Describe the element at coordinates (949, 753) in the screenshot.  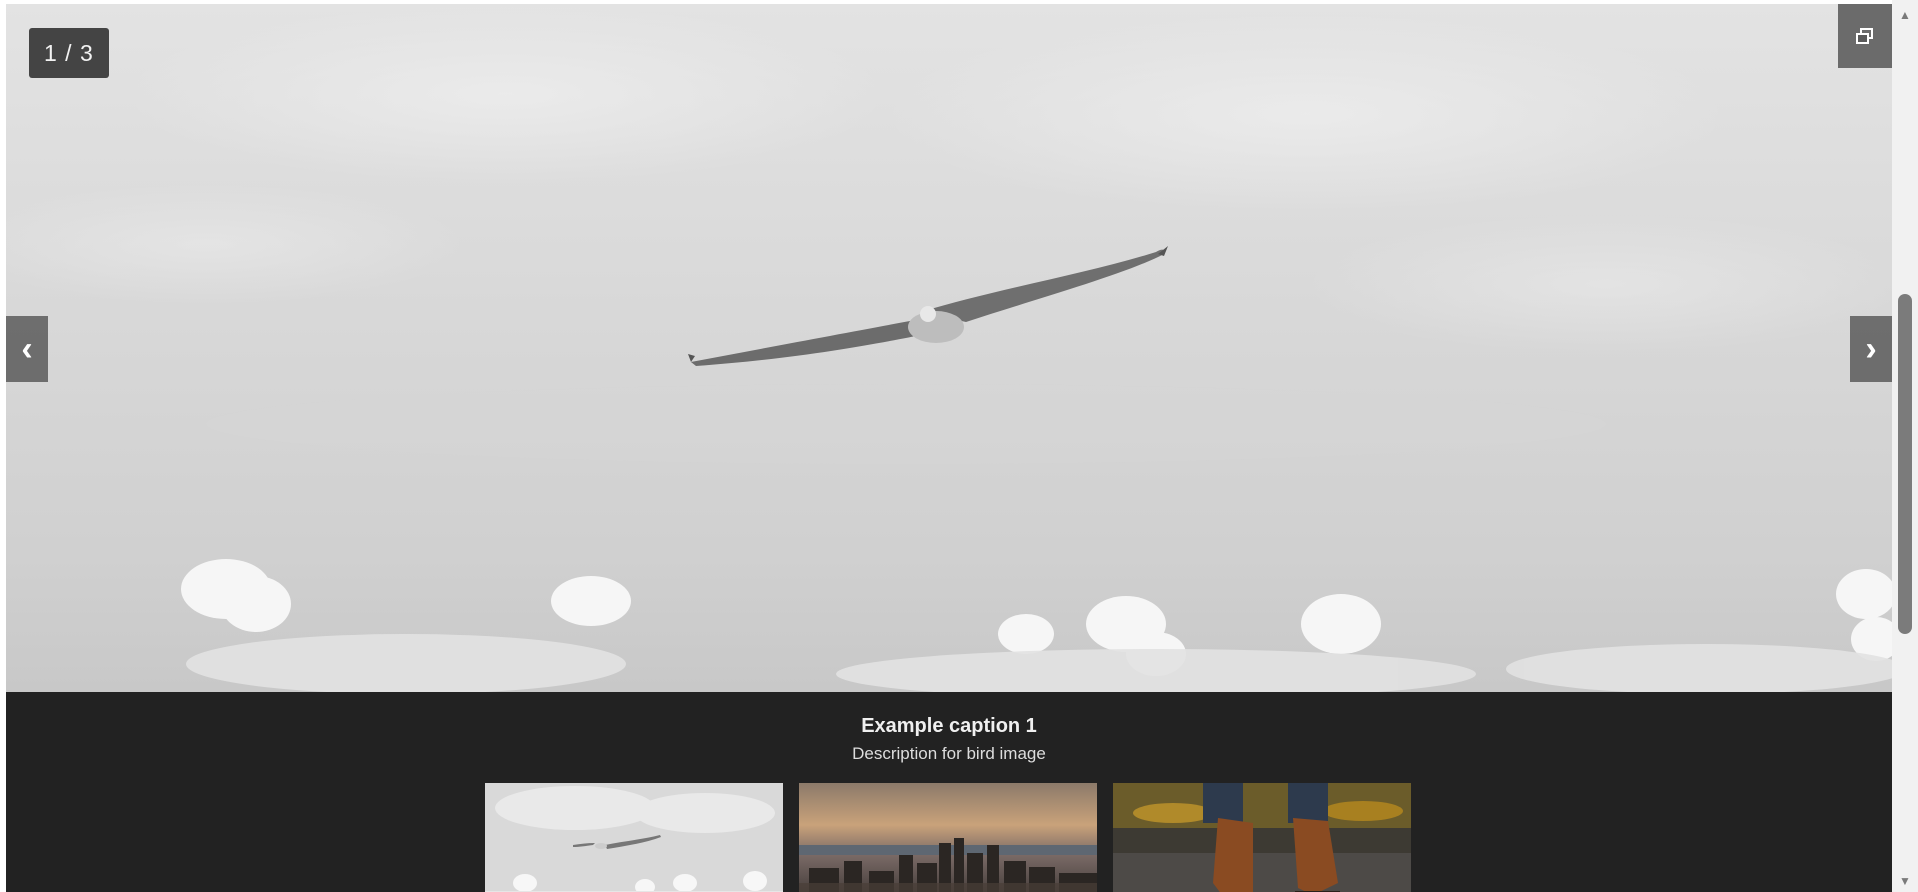
I see `caption-description: Description for bird image` at that location.